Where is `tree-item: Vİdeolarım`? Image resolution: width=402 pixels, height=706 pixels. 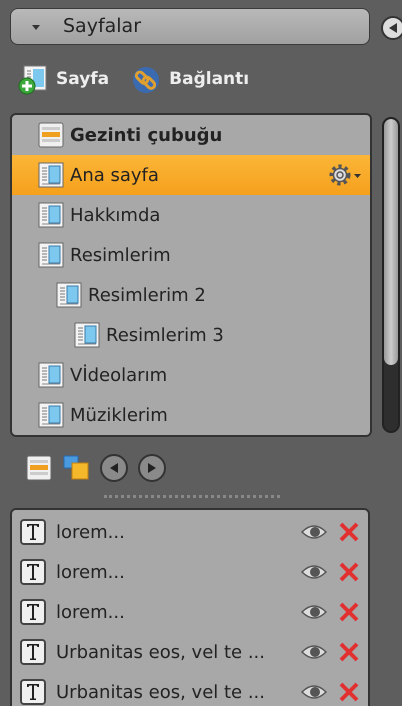
tree-item: Vİdeolarım is located at coordinates (191, 375).